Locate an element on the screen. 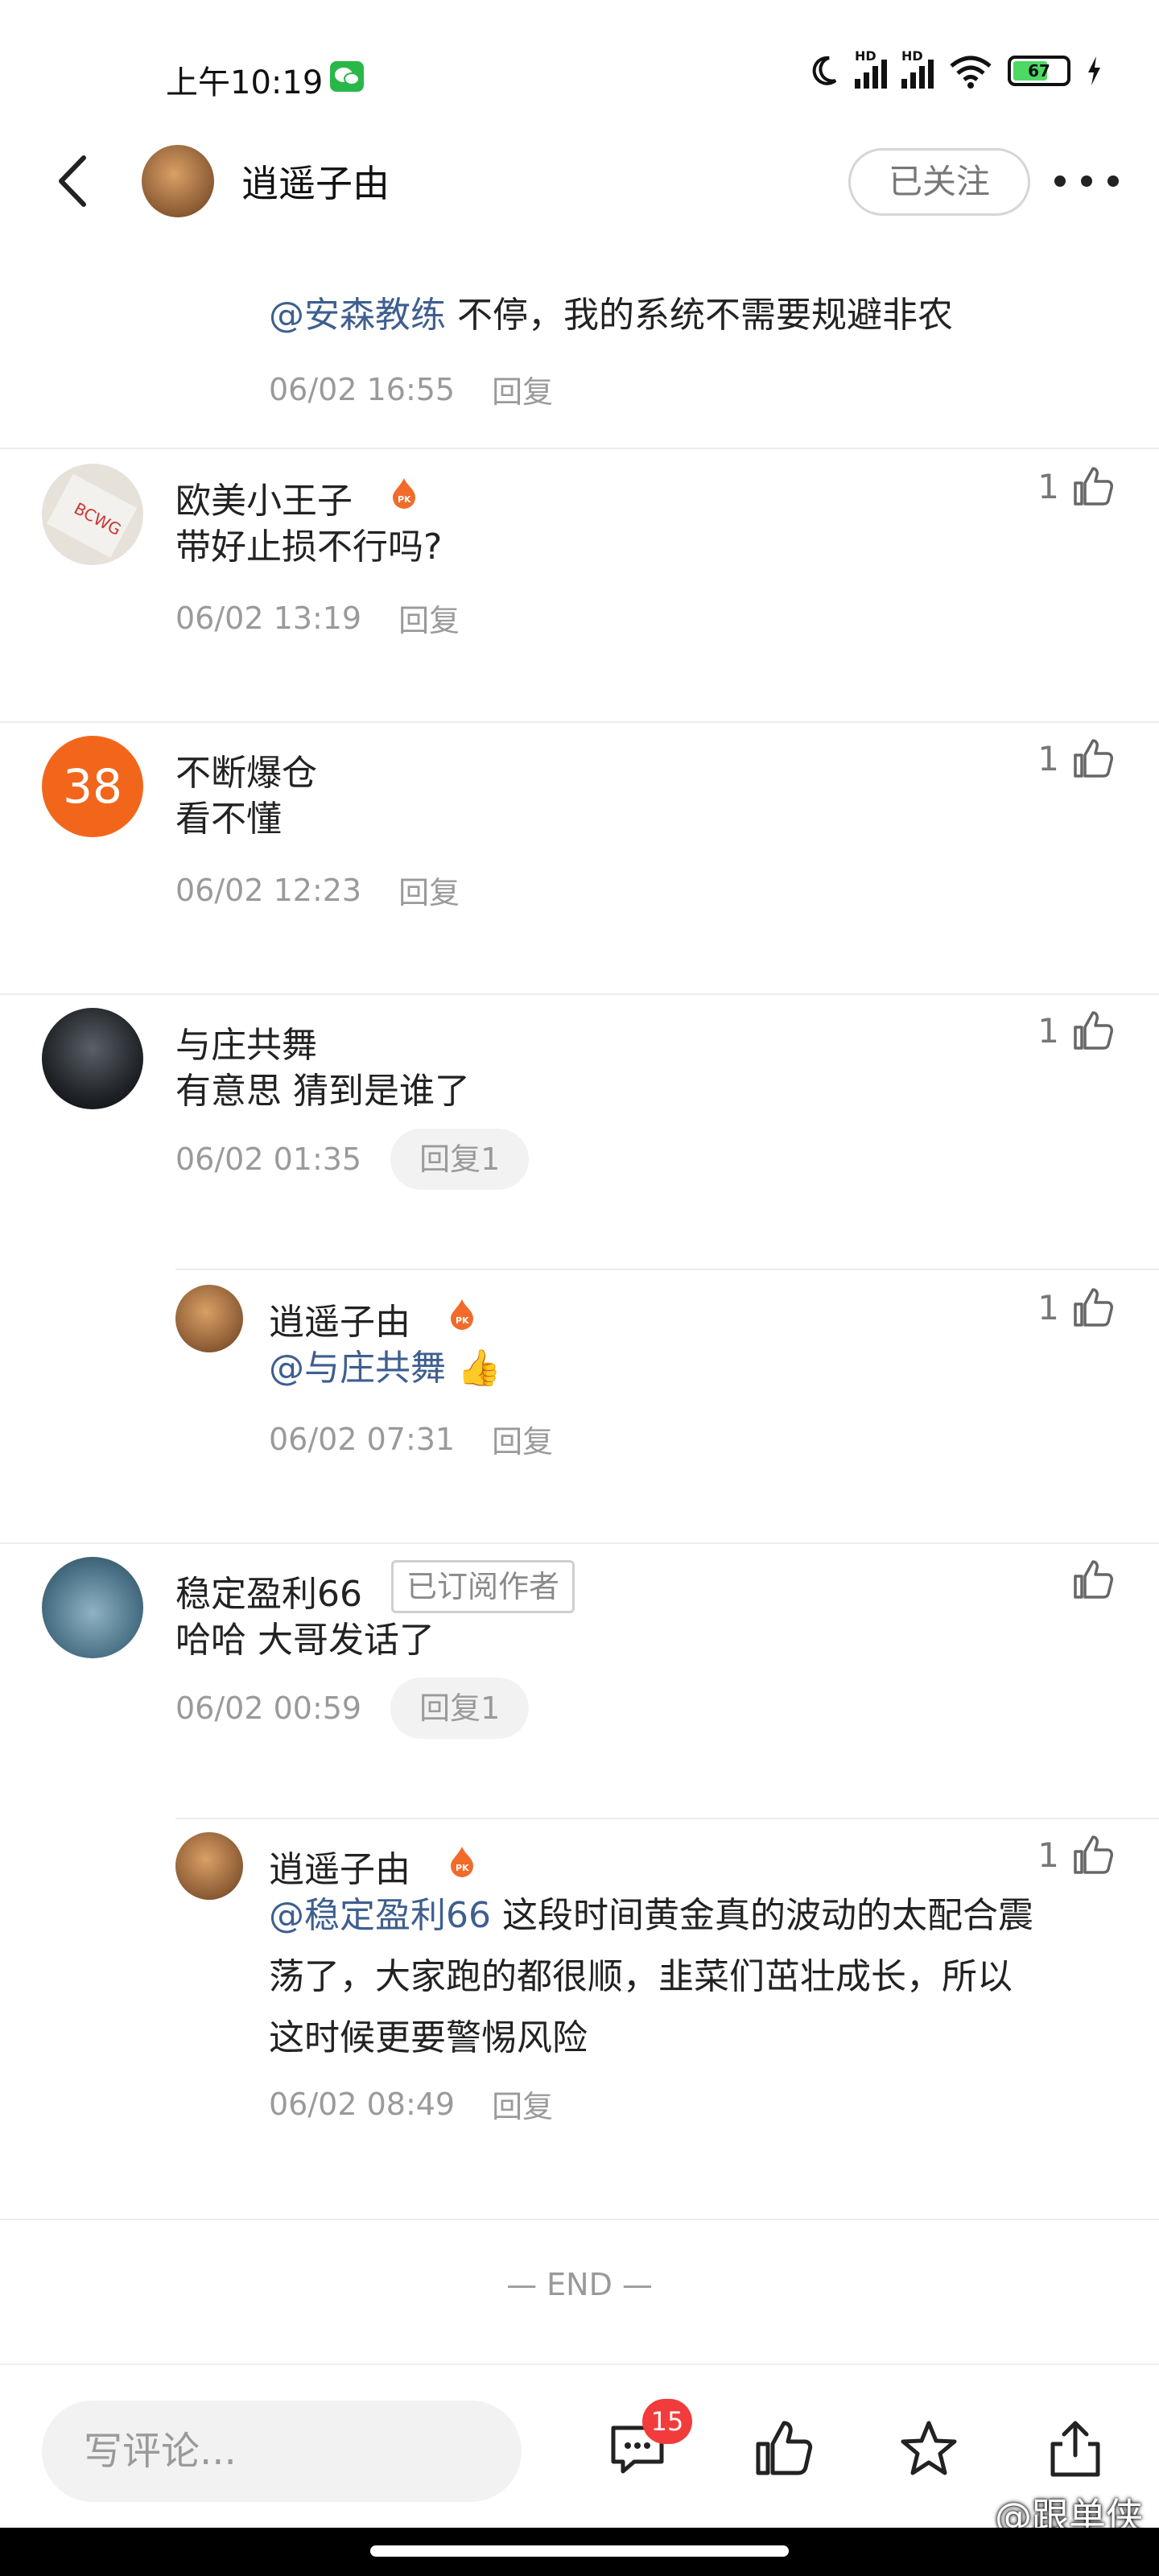 The height and width of the screenshot is (2576, 1159). more-icon is located at coordinates (1086, 181).